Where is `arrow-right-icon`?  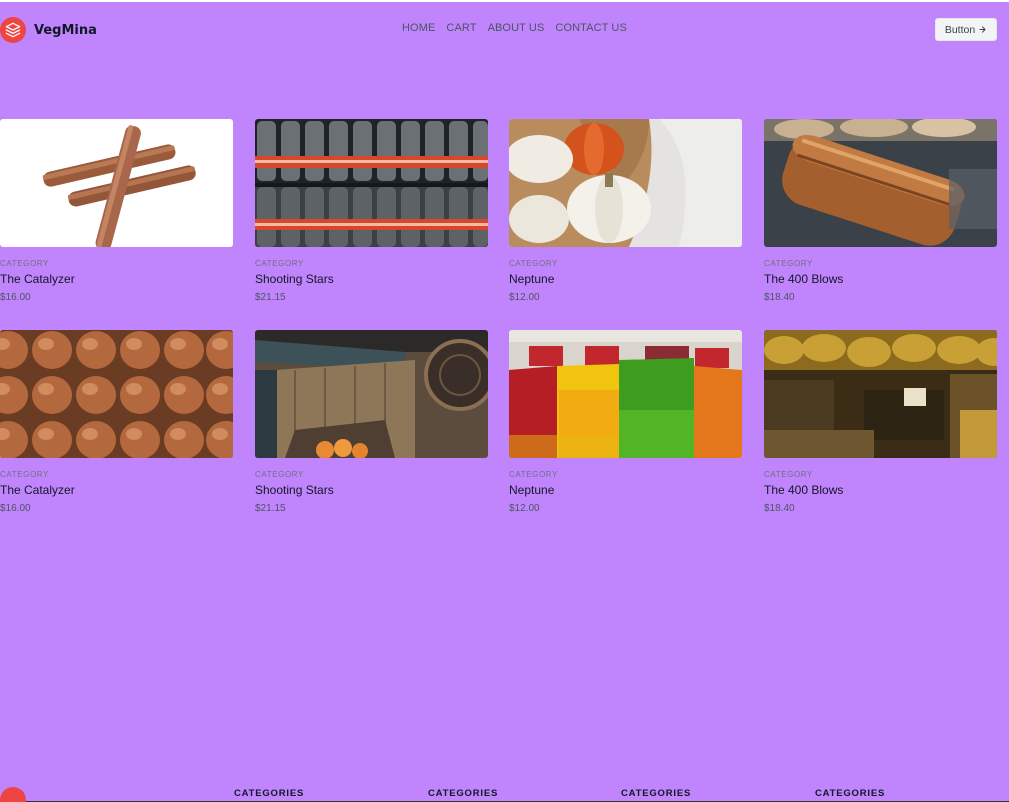 arrow-right-icon is located at coordinates (982, 29).